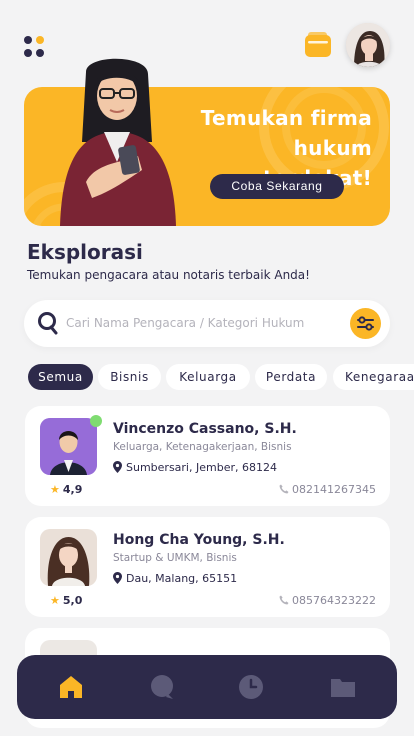 Image resolution: width=414 pixels, height=736 pixels. I want to click on avatar, so click(368, 45).